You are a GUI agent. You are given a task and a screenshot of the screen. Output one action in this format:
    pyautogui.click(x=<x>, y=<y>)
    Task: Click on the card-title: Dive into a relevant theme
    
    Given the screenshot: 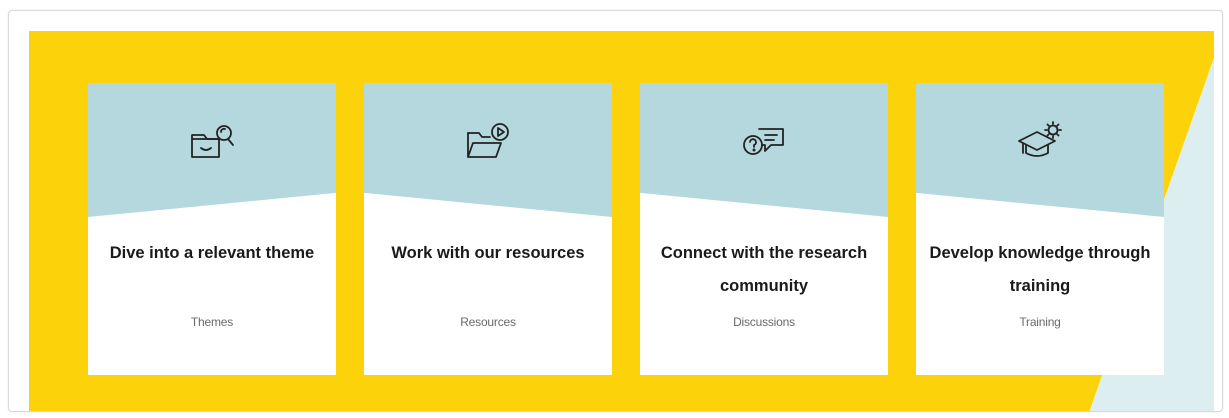 What is the action you would take?
    pyautogui.click(x=212, y=253)
    